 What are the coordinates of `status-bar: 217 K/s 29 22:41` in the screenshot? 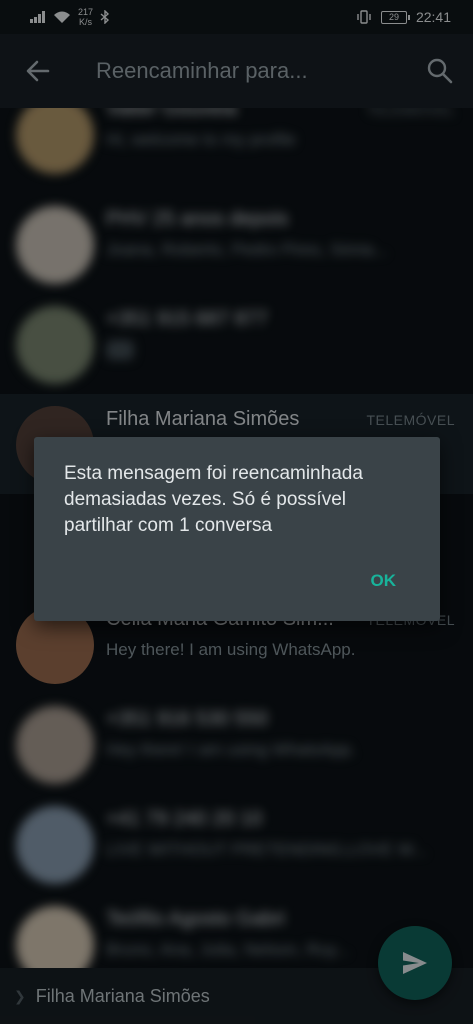 It's located at (236, 17).